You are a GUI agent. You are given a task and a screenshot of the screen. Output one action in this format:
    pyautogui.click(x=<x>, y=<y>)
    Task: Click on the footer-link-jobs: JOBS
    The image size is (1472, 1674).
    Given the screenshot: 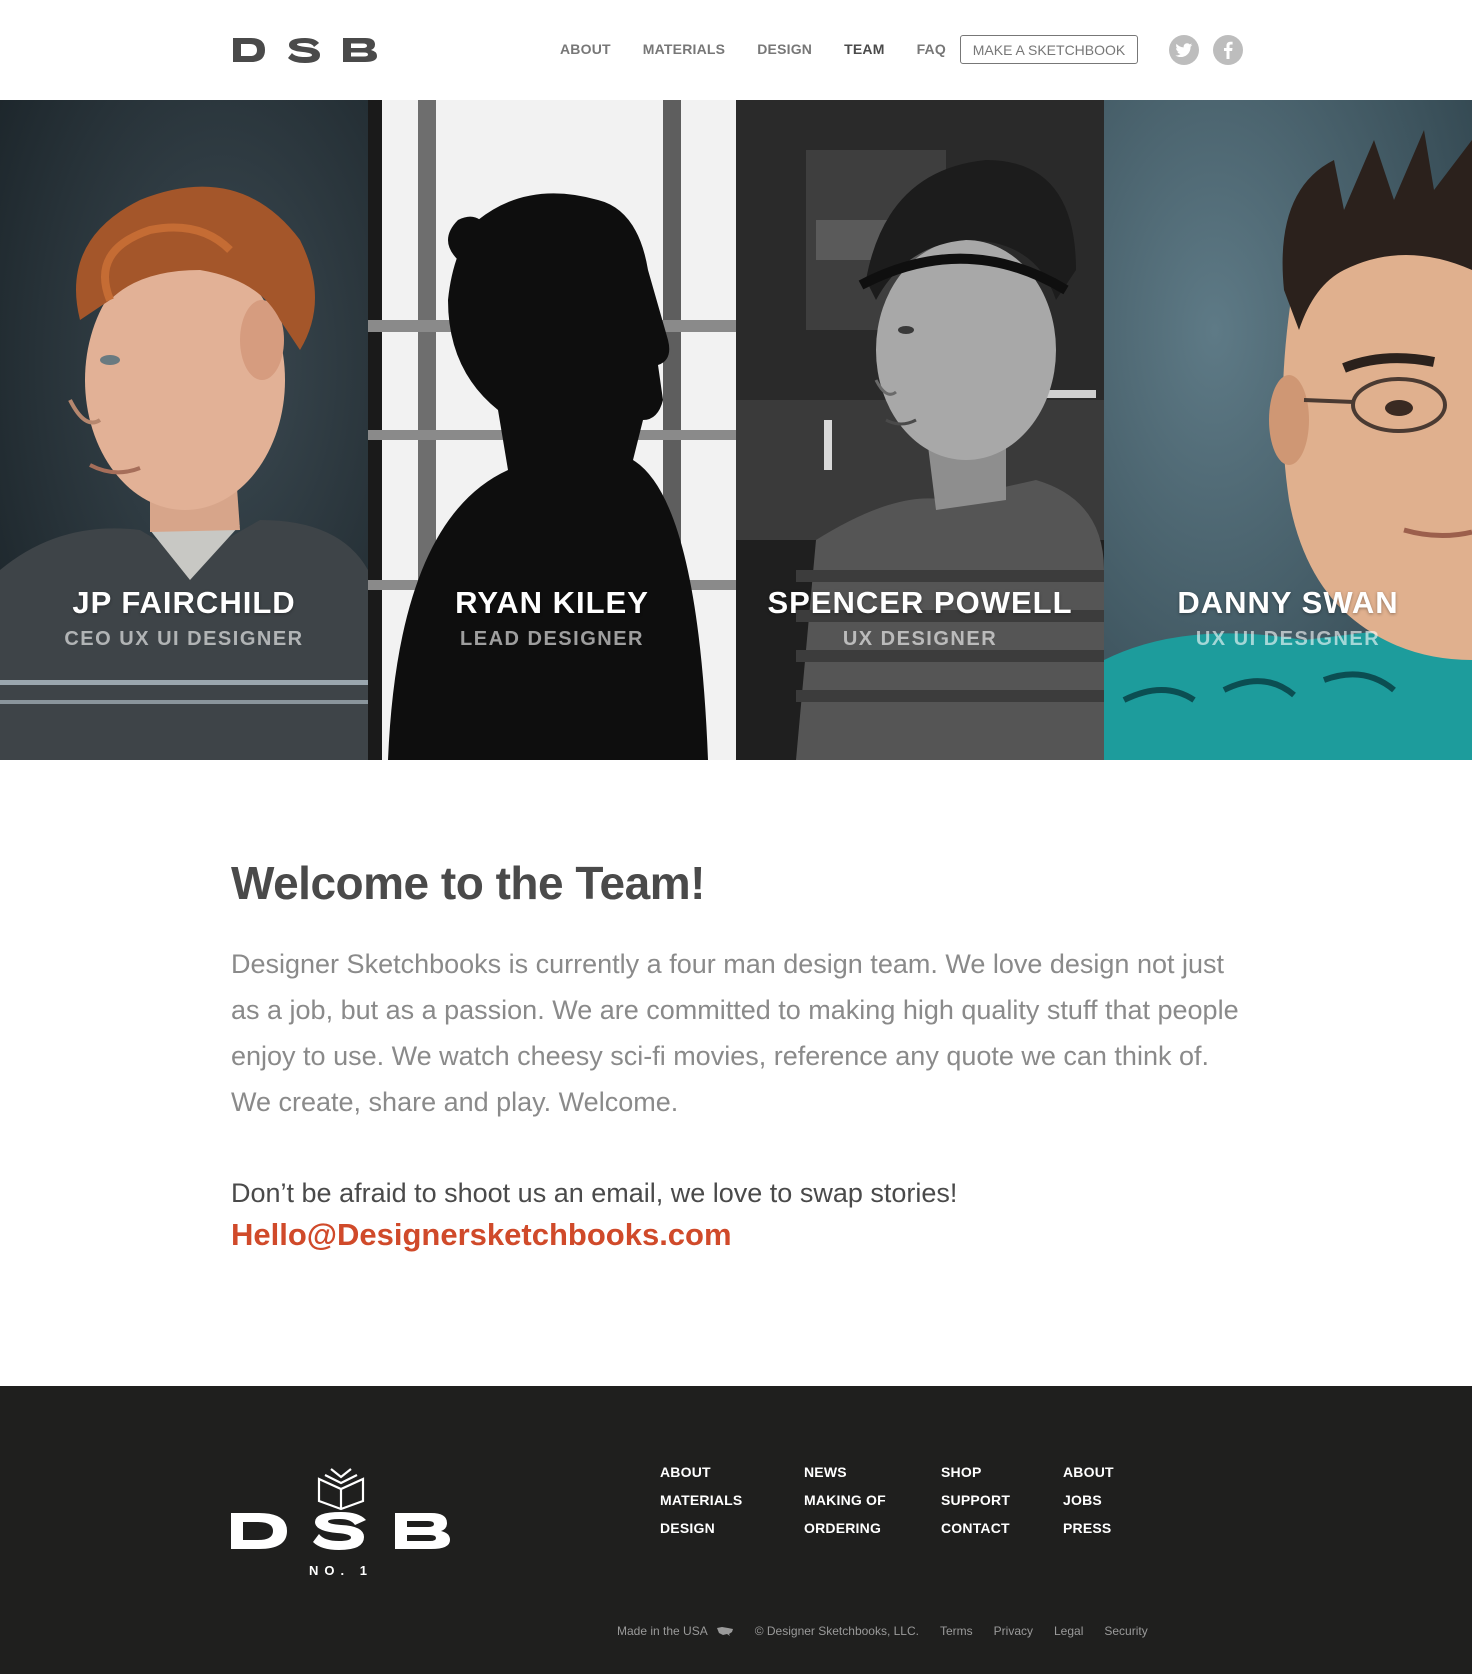 What is the action you would take?
    pyautogui.click(x=1088, y=1500)
    